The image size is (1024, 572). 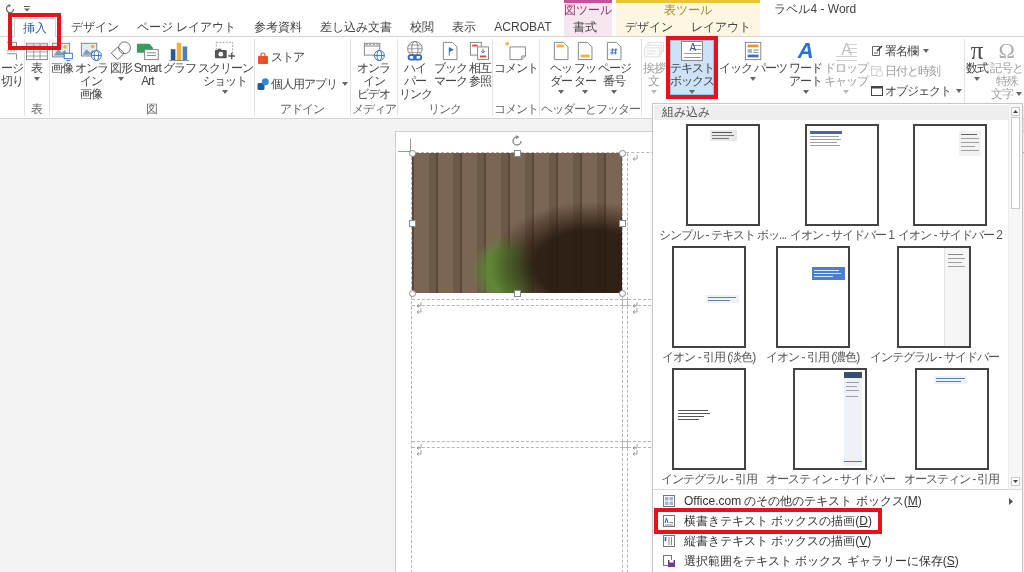 What do you see at coordinates (147, 64) in the screenshot?
I see `smartart-button: SmartArt` at bounding box center [147, 64].